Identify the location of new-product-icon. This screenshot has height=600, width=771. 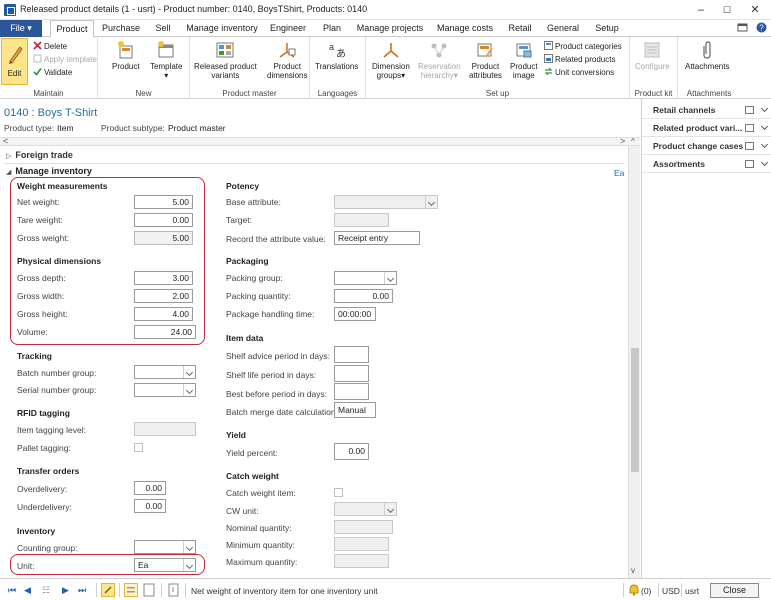
(125, 50).